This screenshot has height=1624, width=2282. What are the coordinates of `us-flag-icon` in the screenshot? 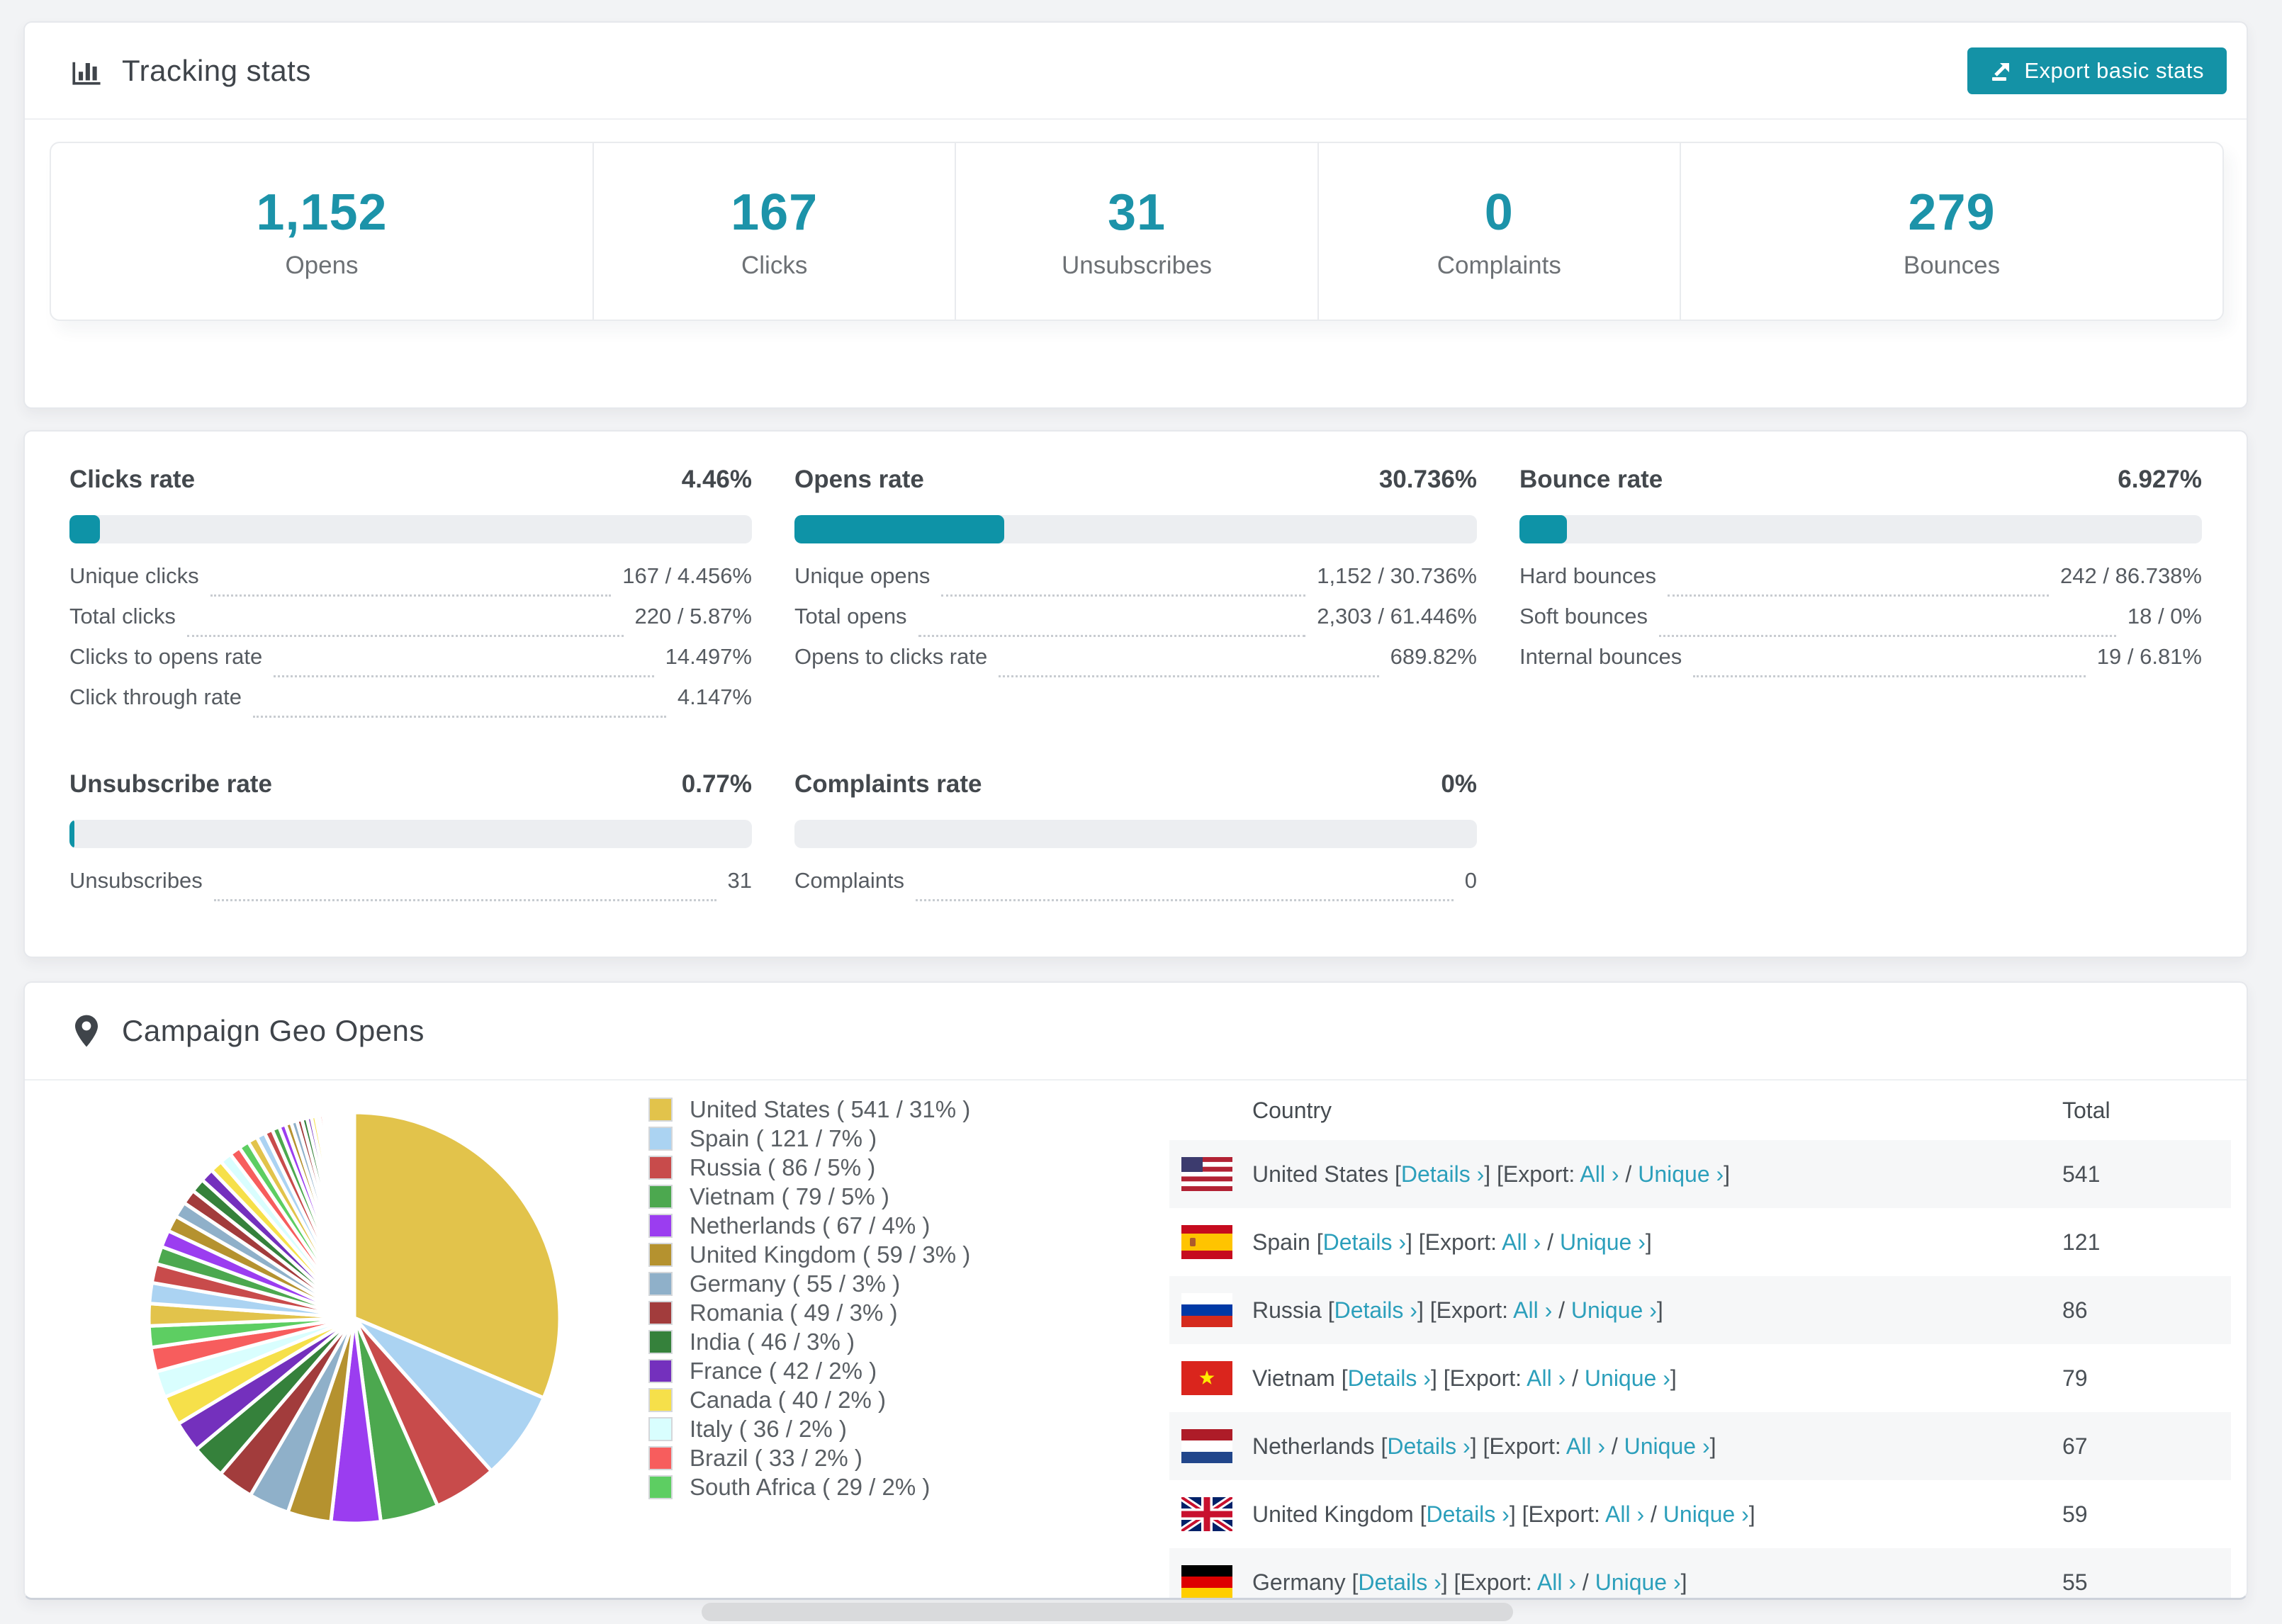 It's located at (1217, 1174).